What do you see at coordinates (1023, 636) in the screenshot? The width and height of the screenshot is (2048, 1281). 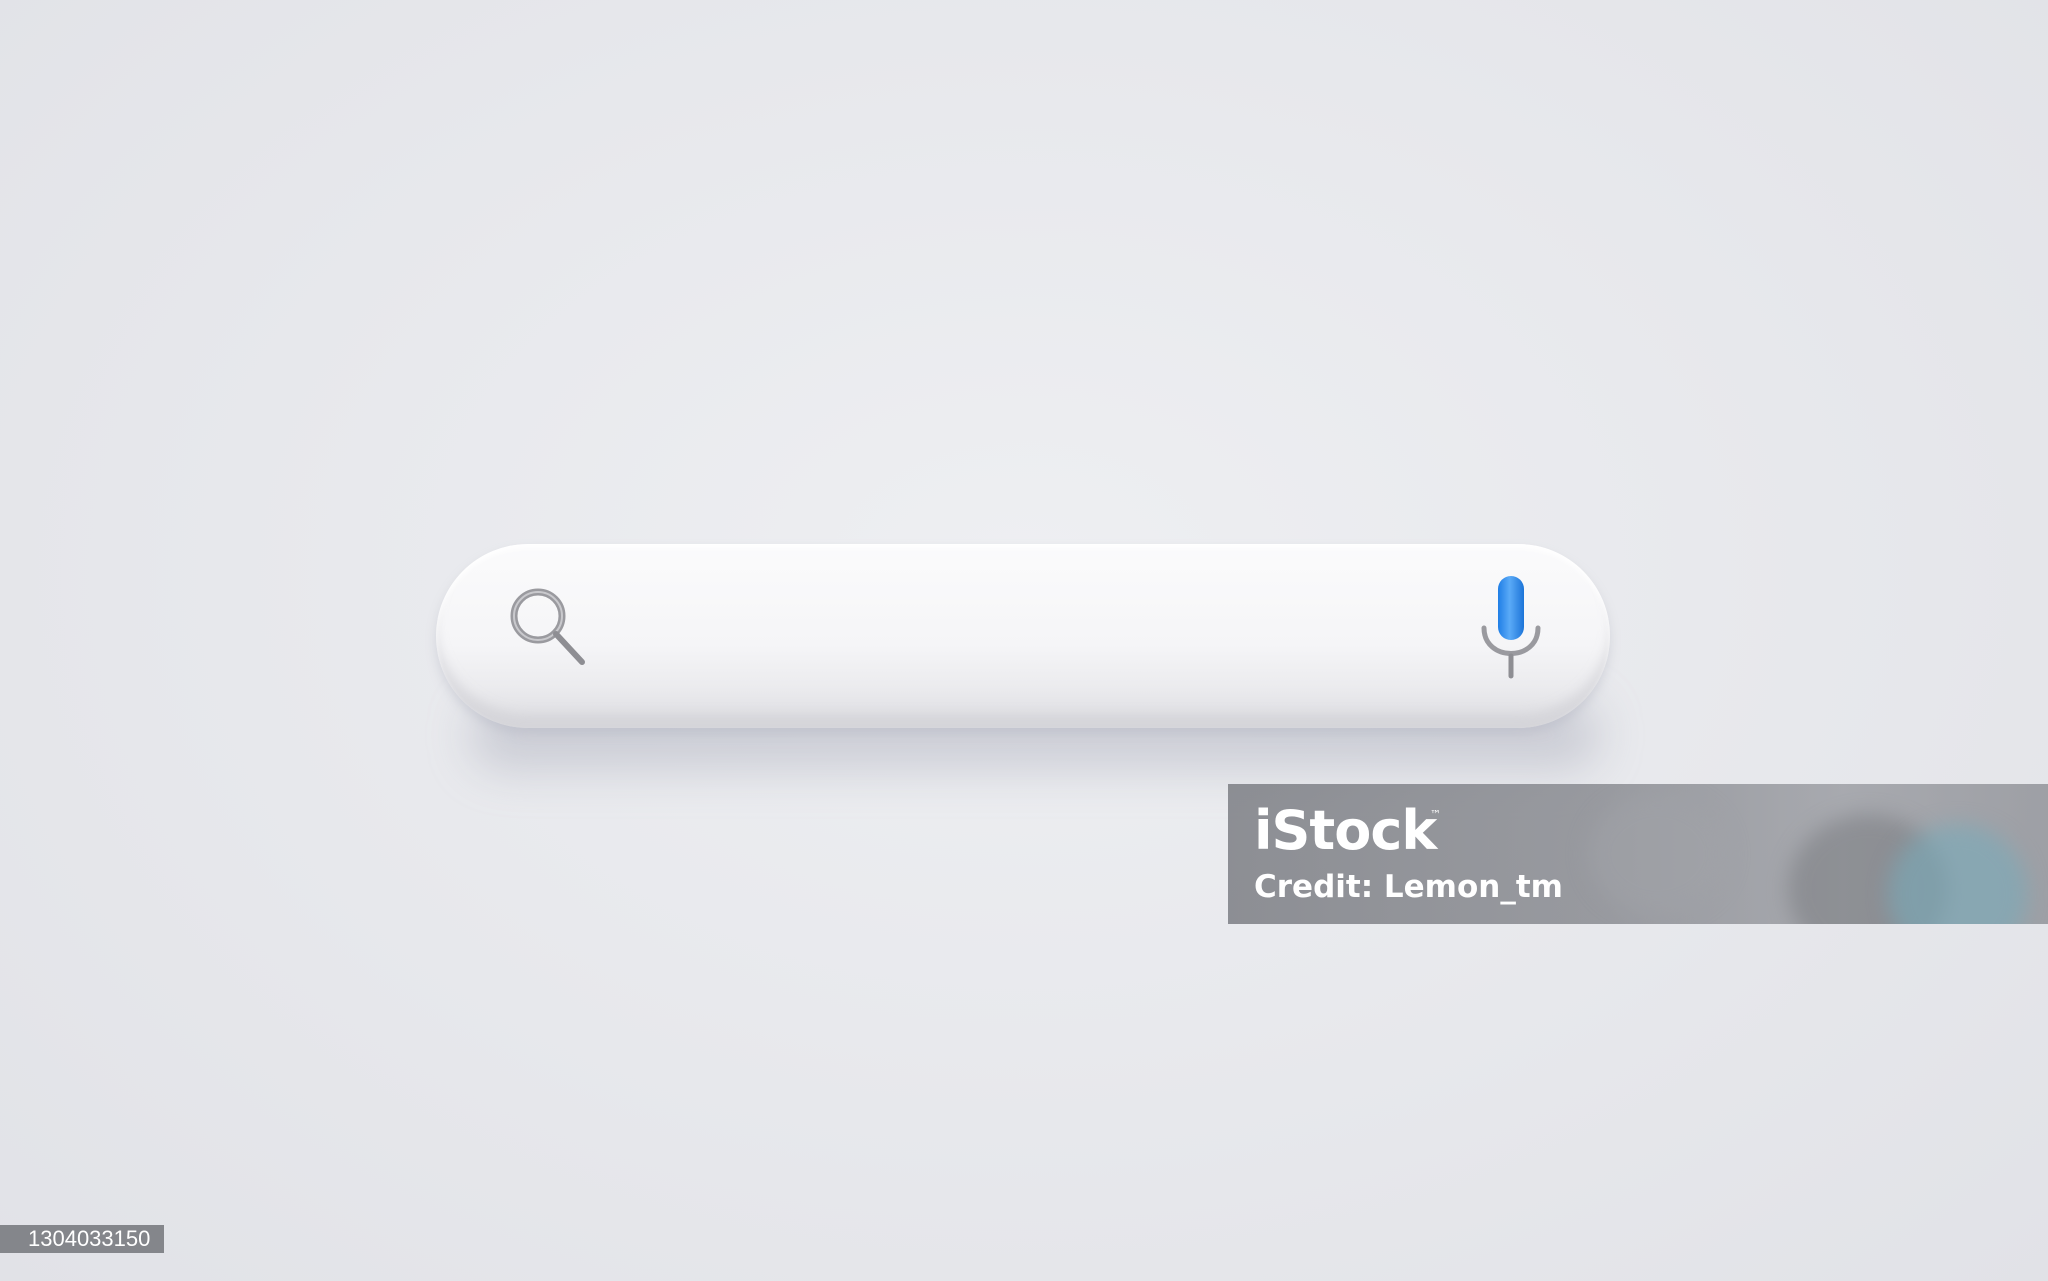 I see `search-bar` at bounding box center [1023, 636].